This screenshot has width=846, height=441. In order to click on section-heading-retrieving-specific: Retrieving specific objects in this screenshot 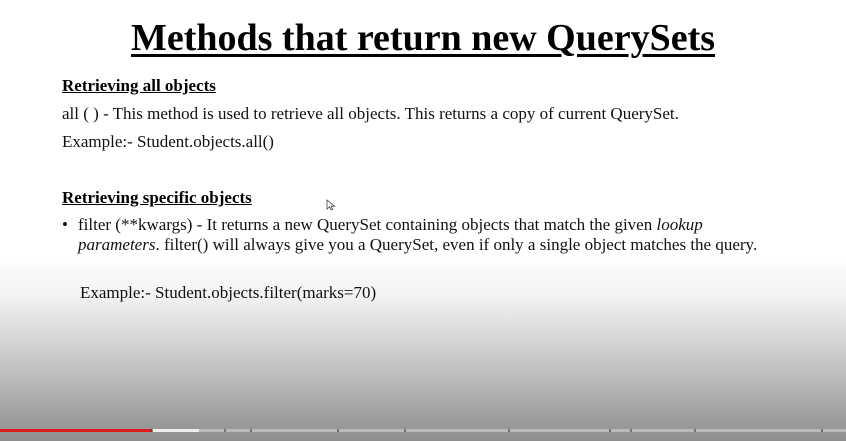, I will do `click(157, 197)`.